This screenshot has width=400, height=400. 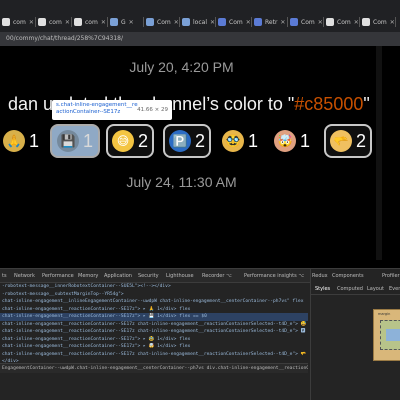 What do you see at coordinates (122, 141) in the screenshot?
I see `reaction-emoji-icon: 😅` at bounding box center [122, 141].